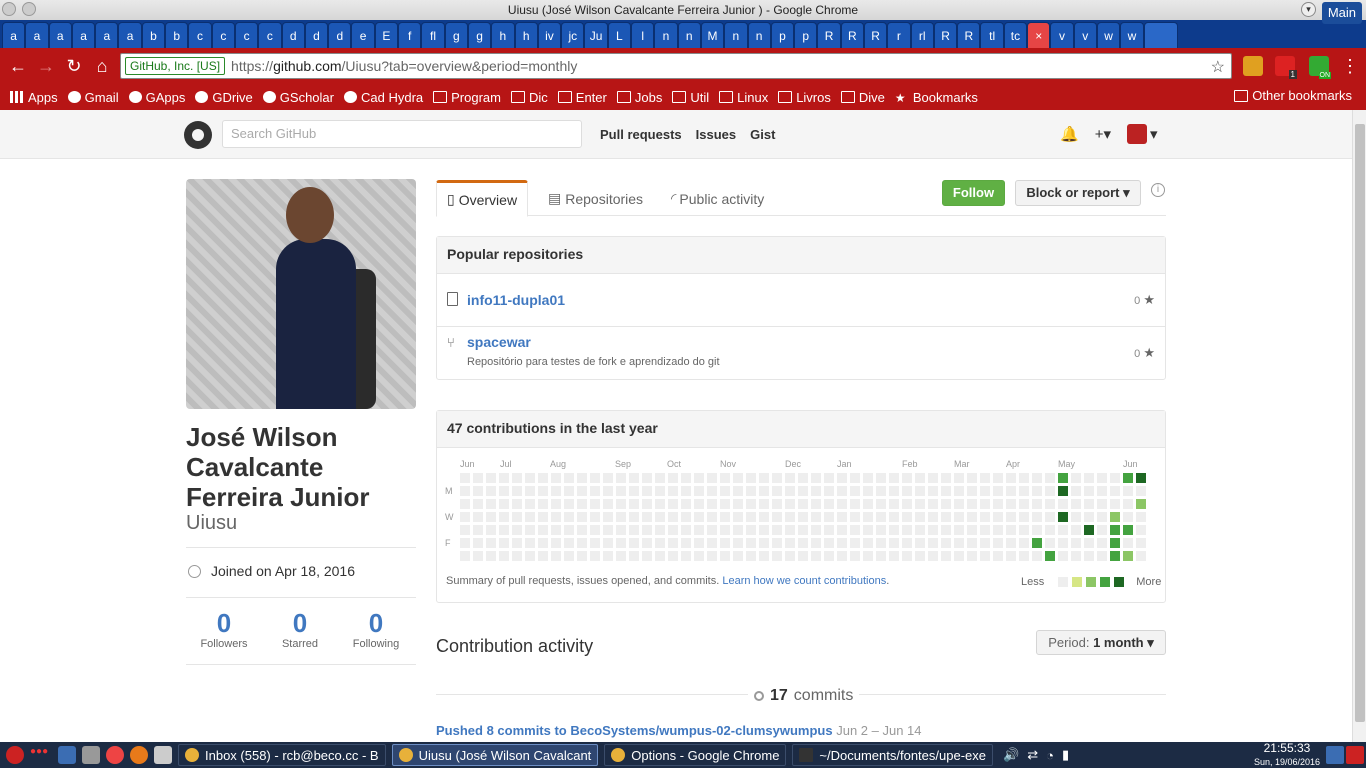 This screenshot has height=769, width=1366. What do you see at coordinates (456, 35) in the screenshot?
I see `browser-tab: g` at bounding box center [456, 35].